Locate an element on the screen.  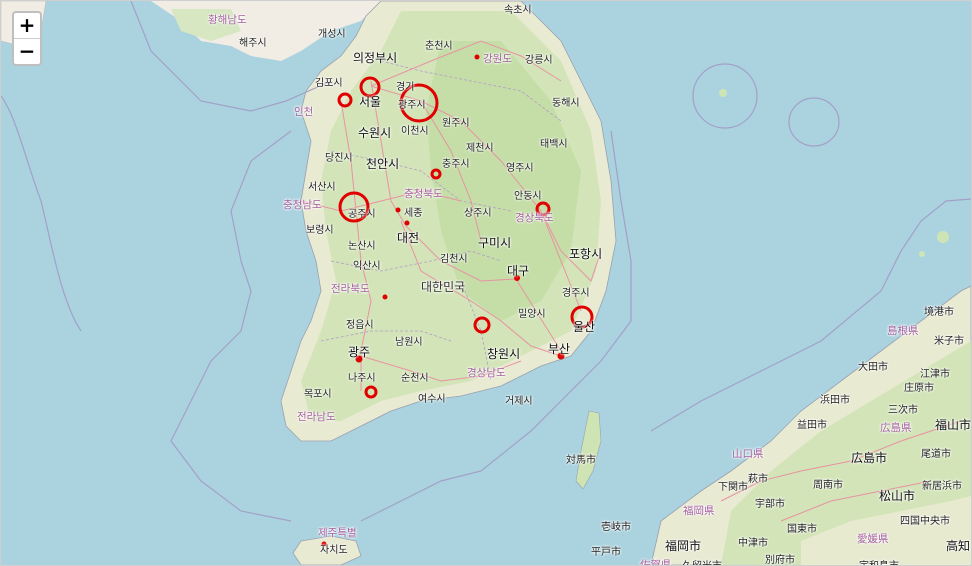
place-label: 平戸市 is located at coordinates (606, 552).